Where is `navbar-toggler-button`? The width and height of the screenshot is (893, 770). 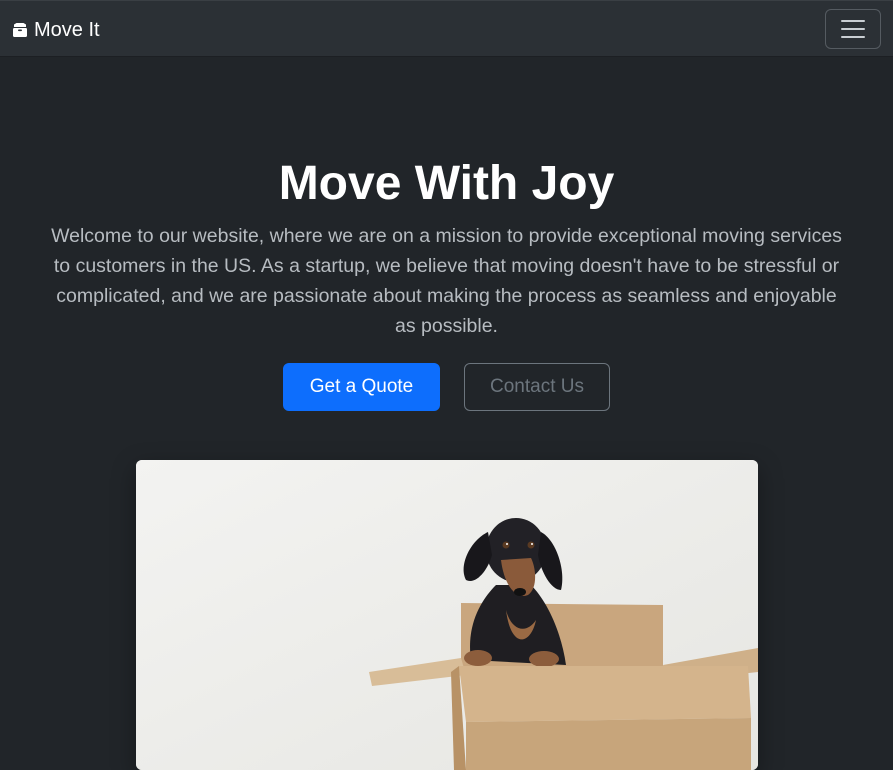 navbar-toggler-button is located at coordinates (853, 29).